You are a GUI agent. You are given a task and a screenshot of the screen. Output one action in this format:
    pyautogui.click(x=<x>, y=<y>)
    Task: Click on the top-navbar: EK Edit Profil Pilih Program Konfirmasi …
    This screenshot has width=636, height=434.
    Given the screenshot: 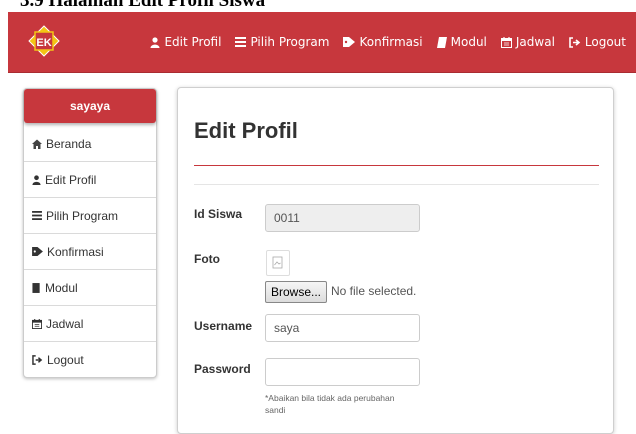 What is the action you would take?
    pyautogui.click(x=322, y=42)
    